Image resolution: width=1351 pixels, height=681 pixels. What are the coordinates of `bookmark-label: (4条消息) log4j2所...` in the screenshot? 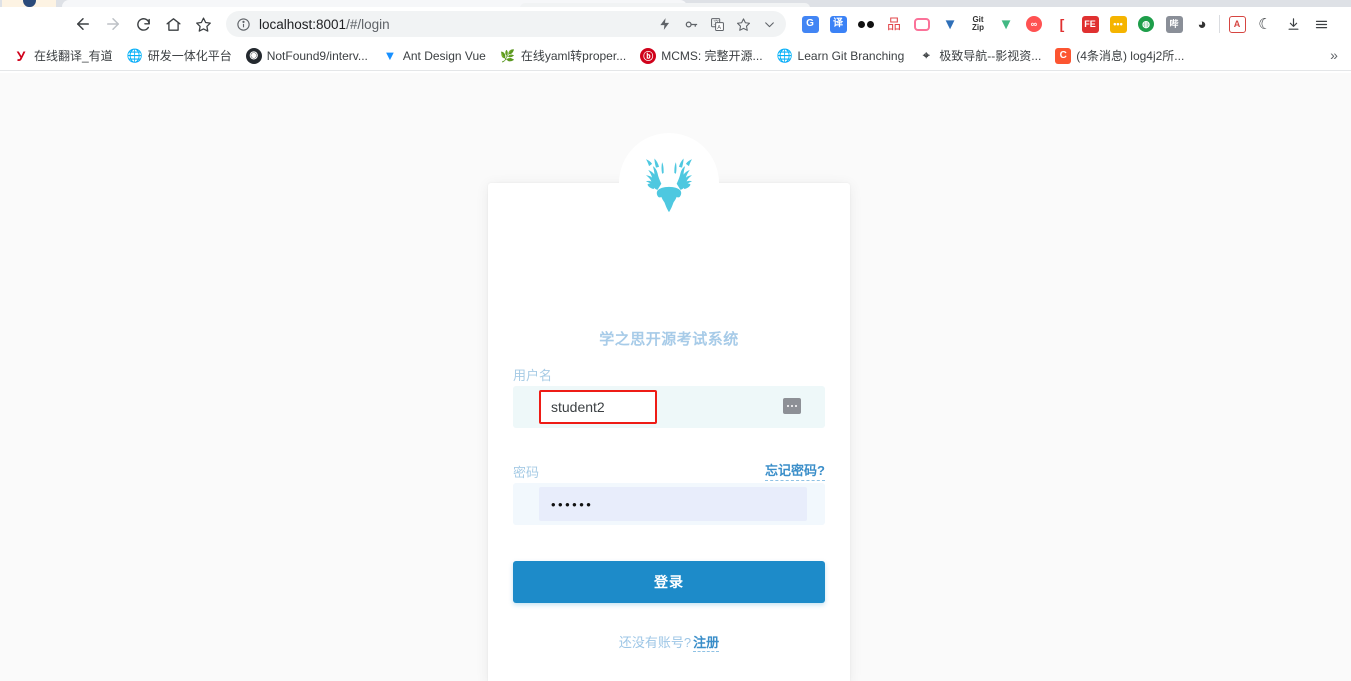 It's located at (1130, 56).